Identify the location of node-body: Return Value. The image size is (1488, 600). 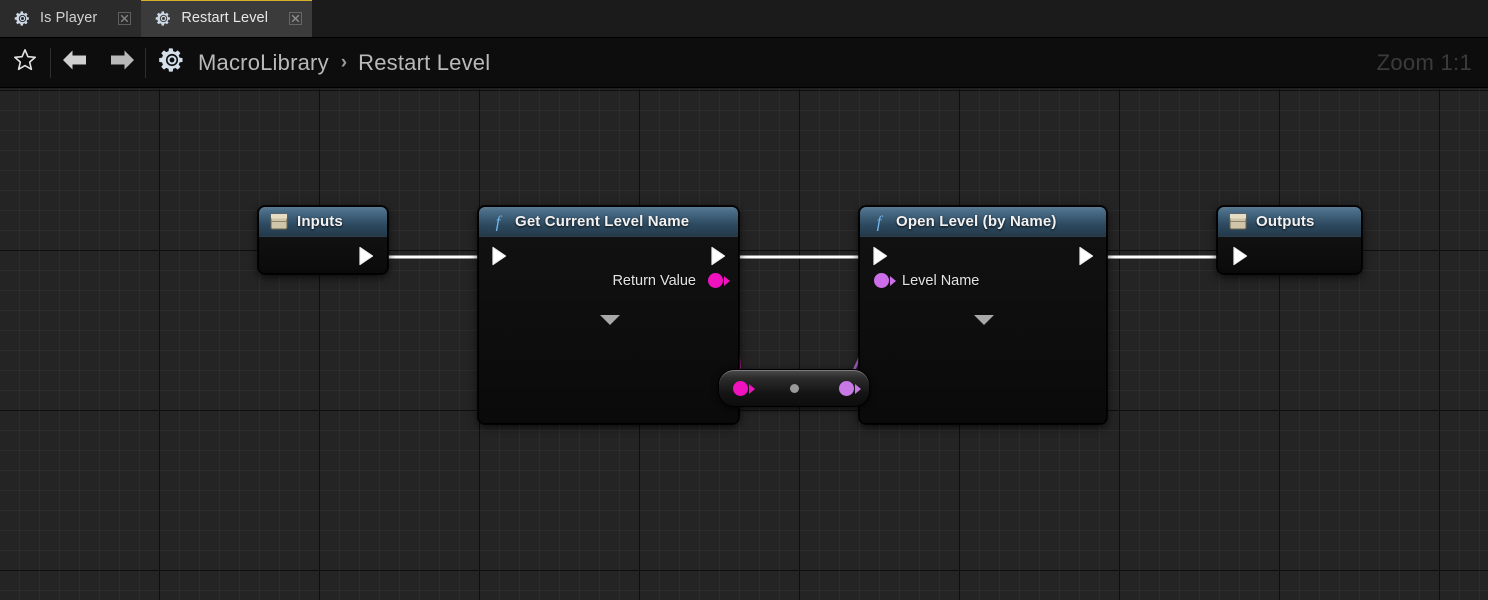
(608, 330).